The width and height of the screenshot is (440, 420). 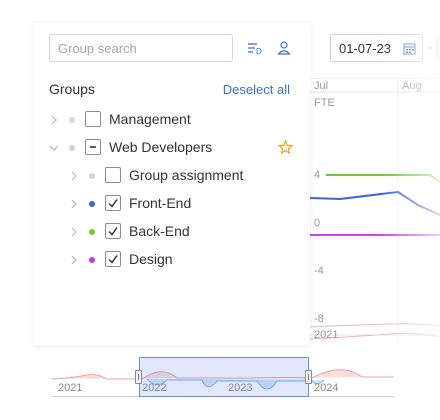 I want to click on front-end-checkbox, so click(x=113, y=203).